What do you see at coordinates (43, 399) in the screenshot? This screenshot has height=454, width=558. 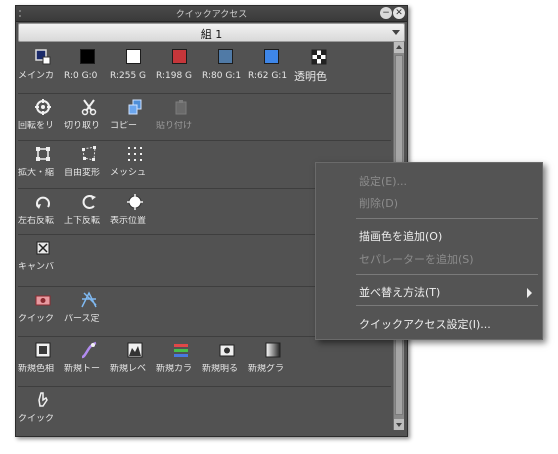 I see `quick-access-hand-icon` at bounding box center [43, 399].